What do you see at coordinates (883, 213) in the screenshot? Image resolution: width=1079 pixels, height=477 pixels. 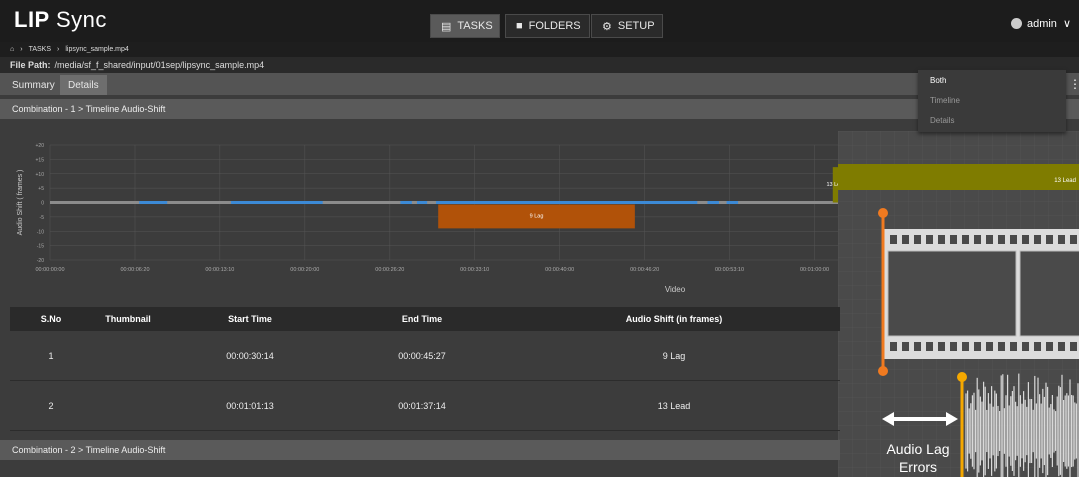 I see `orange-marker-top` at bounding box center [883, 213].